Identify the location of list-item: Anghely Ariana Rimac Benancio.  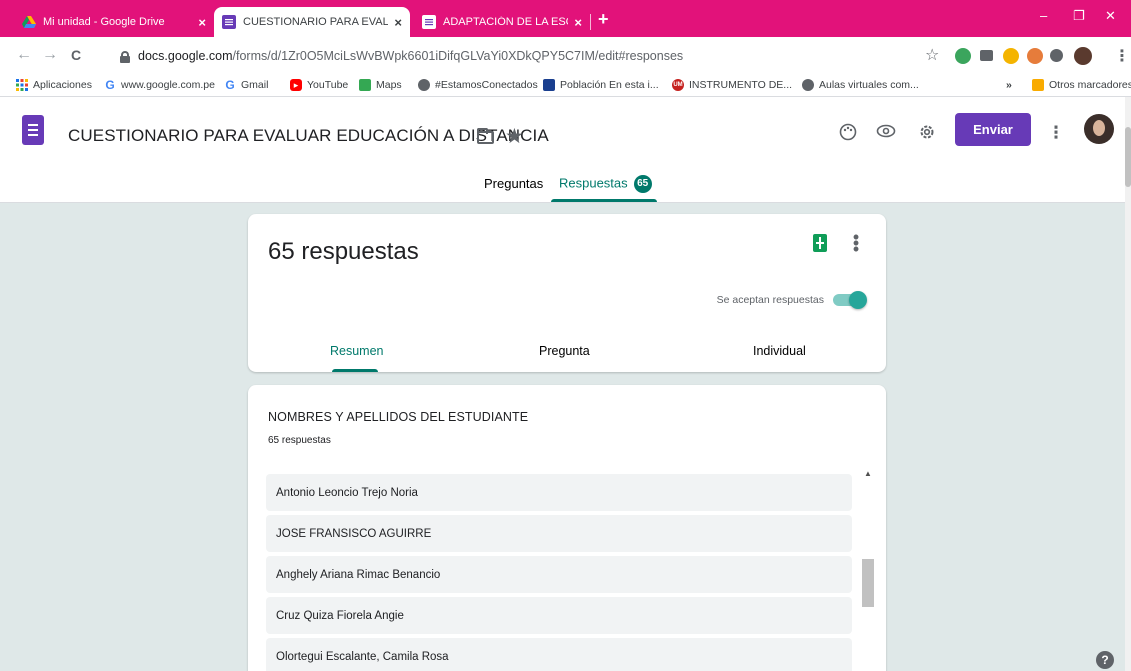
(559, 574).